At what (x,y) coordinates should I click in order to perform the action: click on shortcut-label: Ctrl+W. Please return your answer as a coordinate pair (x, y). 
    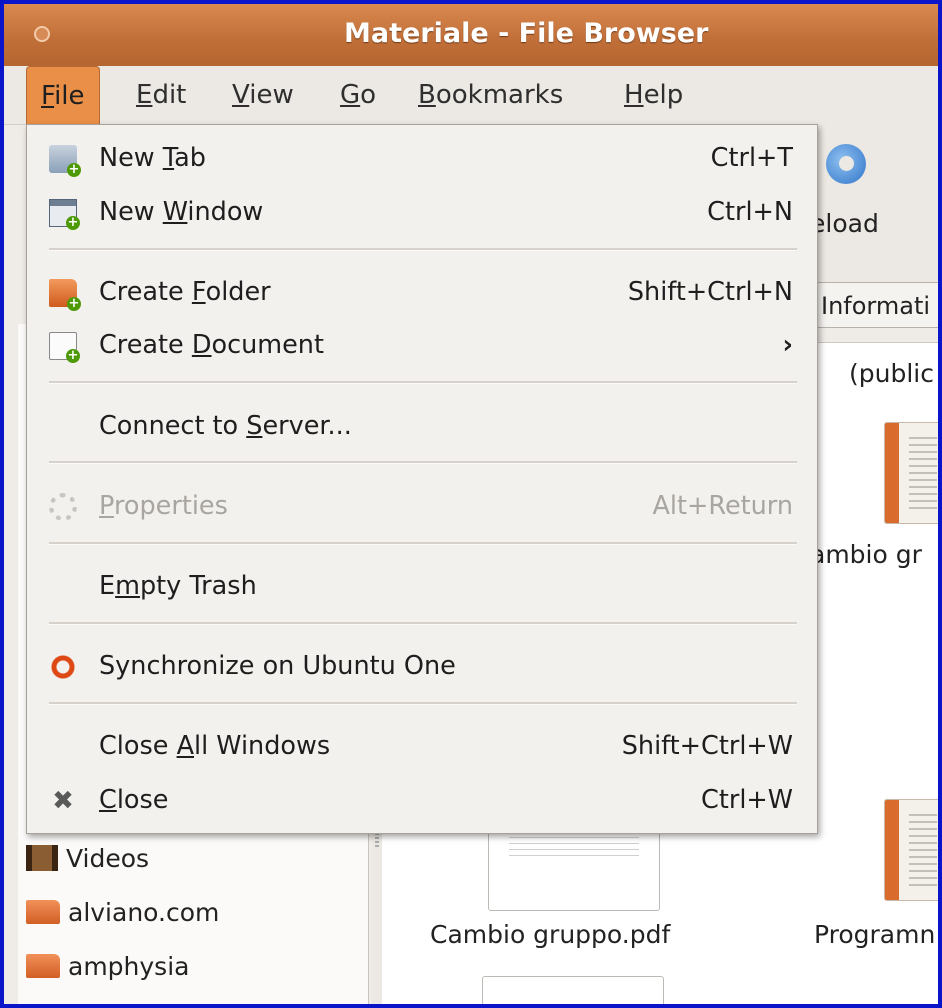
    Looking at the image, I should click on (747, 800).